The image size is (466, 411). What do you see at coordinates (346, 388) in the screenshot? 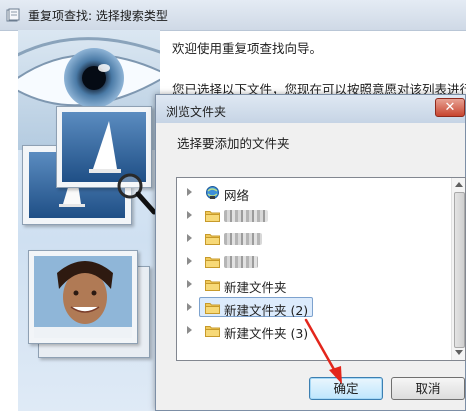
I see `ok-button: 确定` at bounding box center [346, 388].